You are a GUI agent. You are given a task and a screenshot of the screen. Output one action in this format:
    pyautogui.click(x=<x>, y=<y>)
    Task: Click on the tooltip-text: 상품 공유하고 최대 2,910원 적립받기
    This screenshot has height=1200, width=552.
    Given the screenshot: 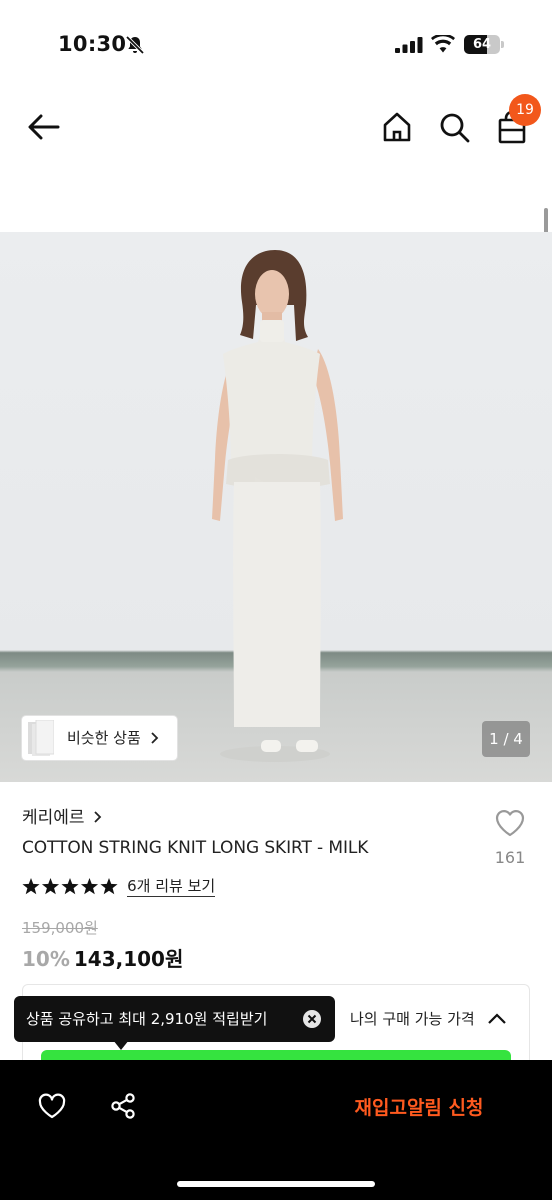 What is the action you would take?
    pyautogui.click(x=147, y=1019)
    